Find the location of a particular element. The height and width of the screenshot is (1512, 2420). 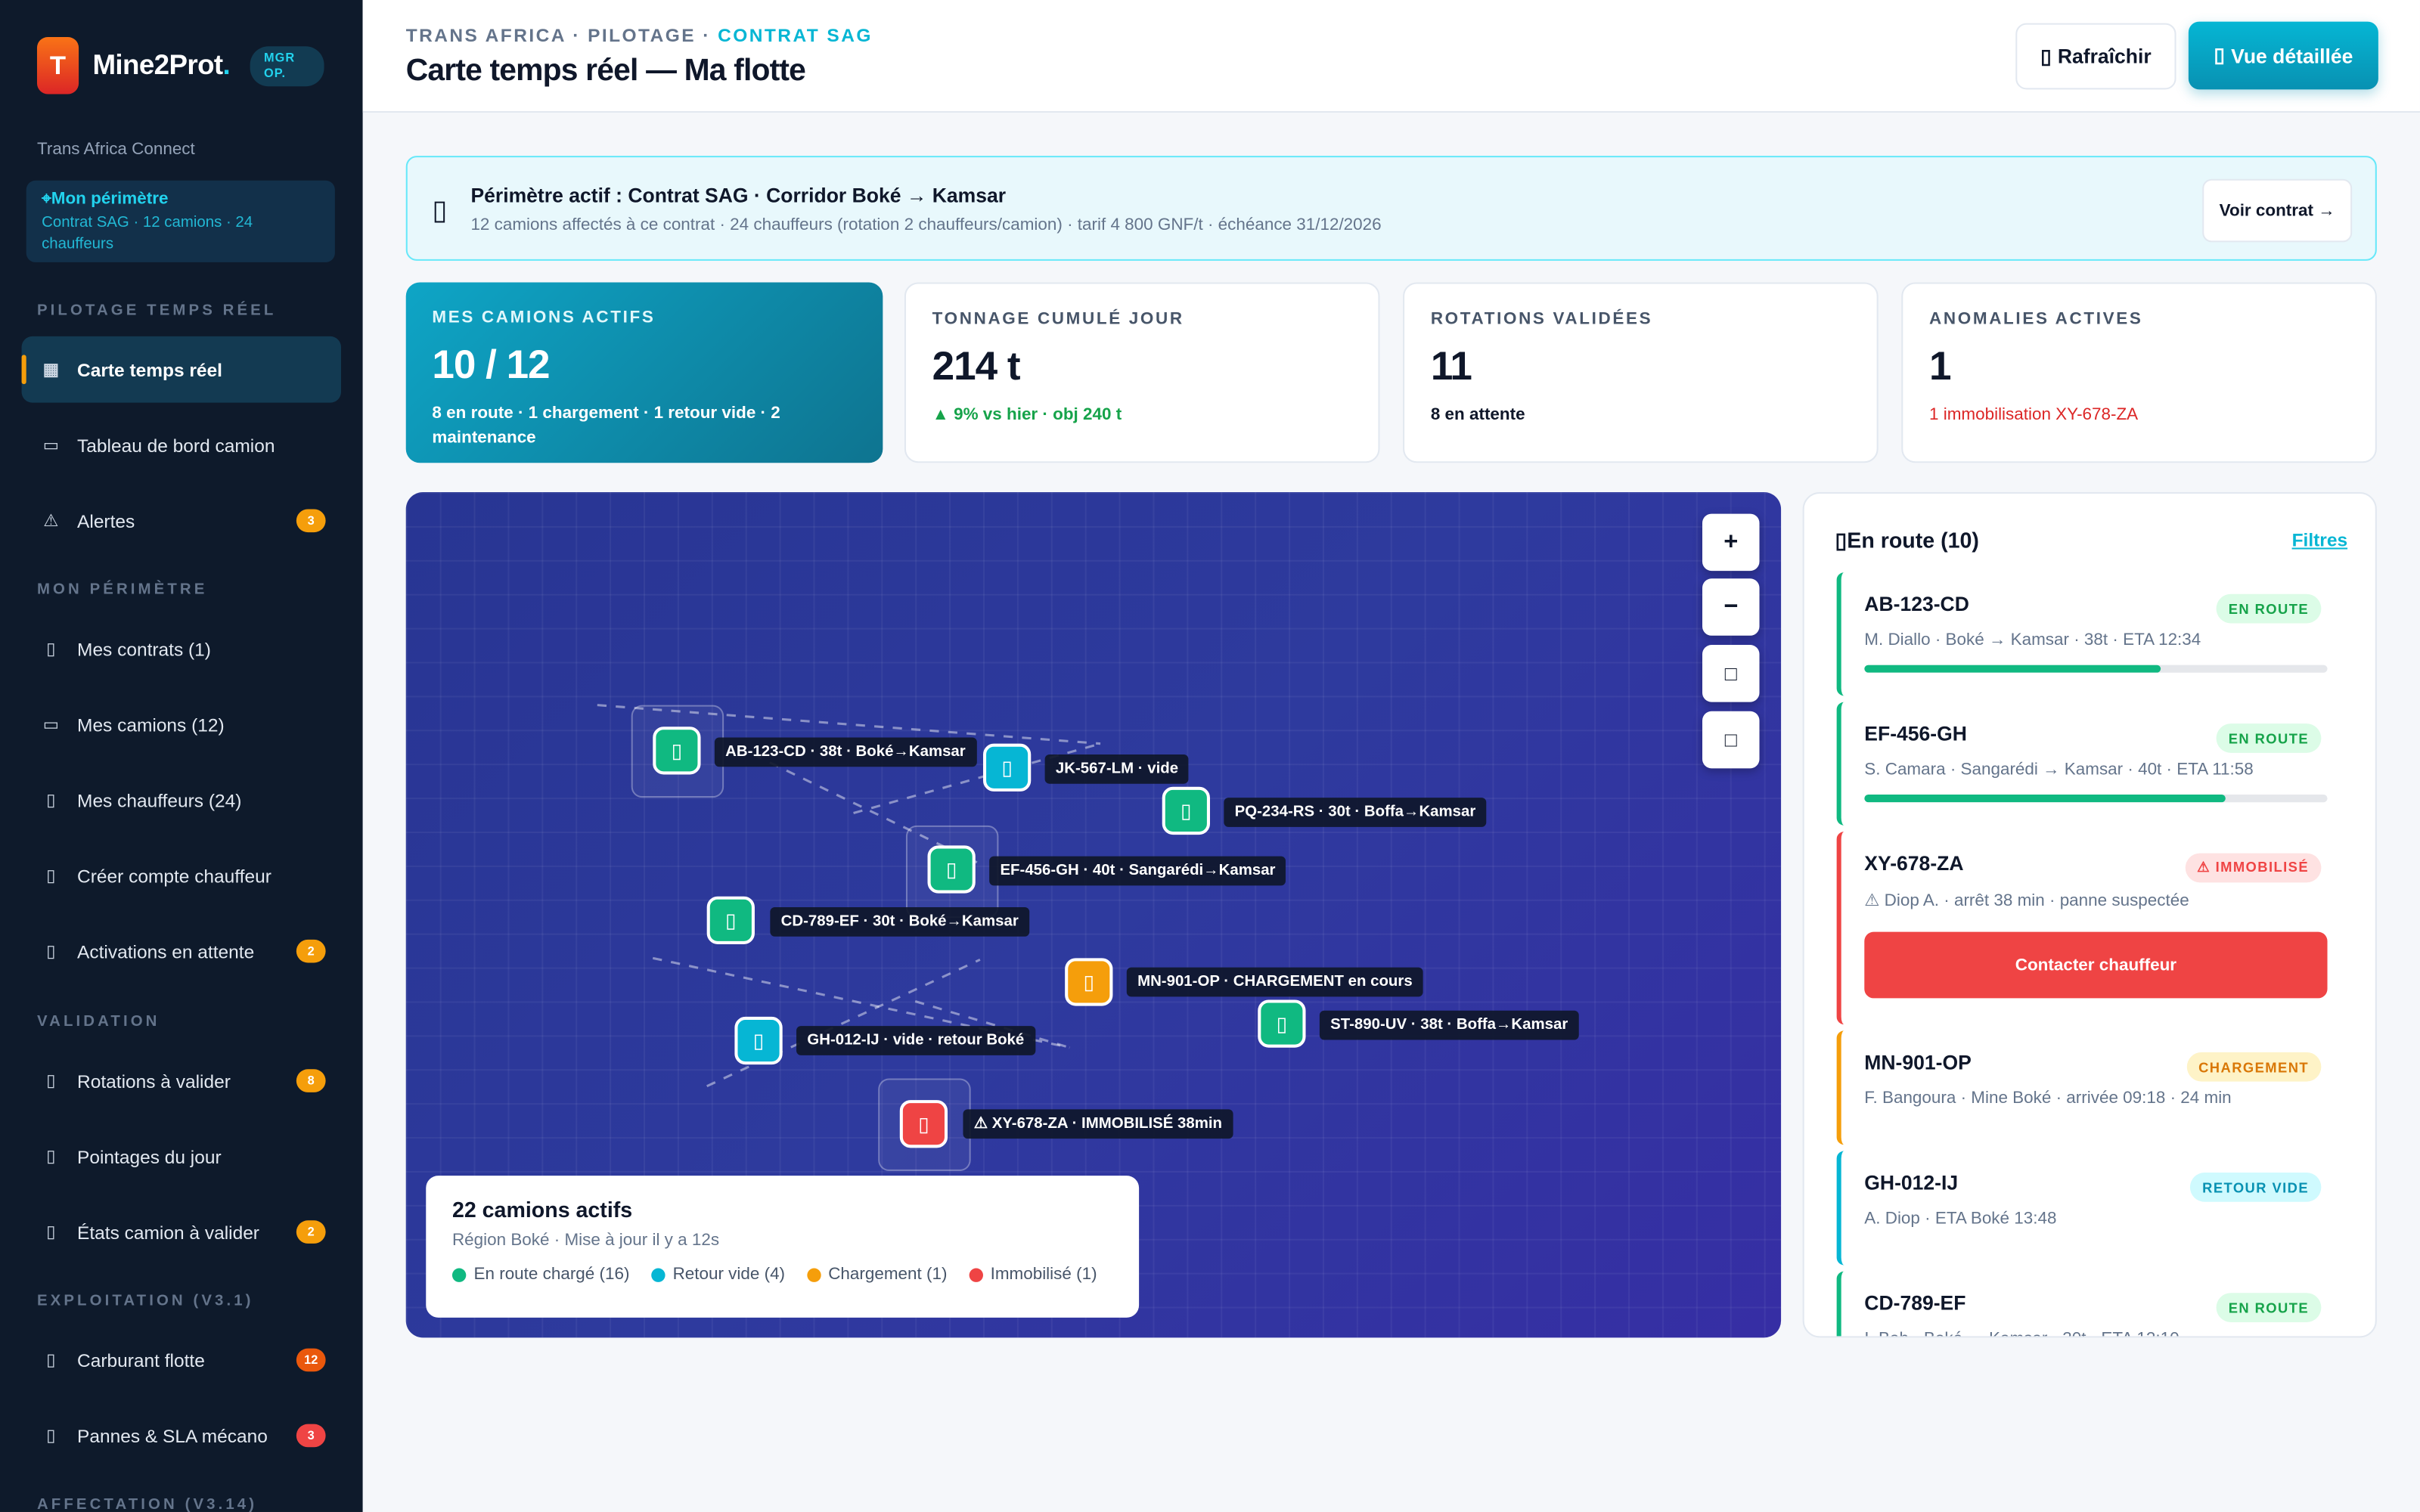

sidebar-item-carburant: ▯ Carburant flotte 12 is located at coordinates (181, 1360).